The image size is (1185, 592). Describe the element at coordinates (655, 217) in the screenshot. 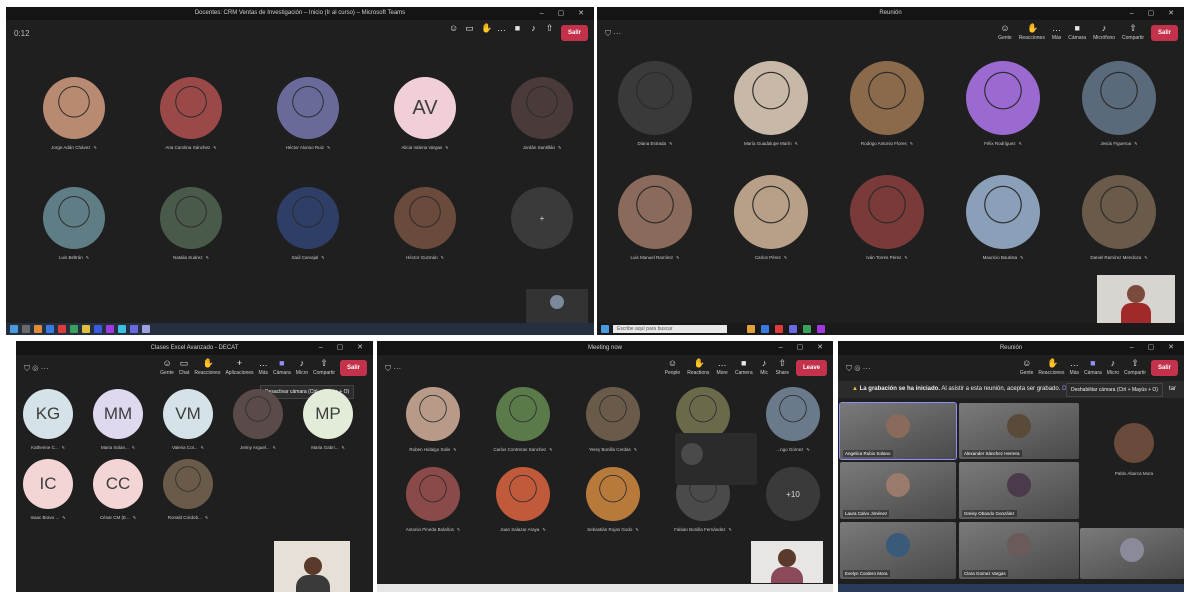

I see `participant-tile: Luis Manuel Ramírez ✎` at that location.